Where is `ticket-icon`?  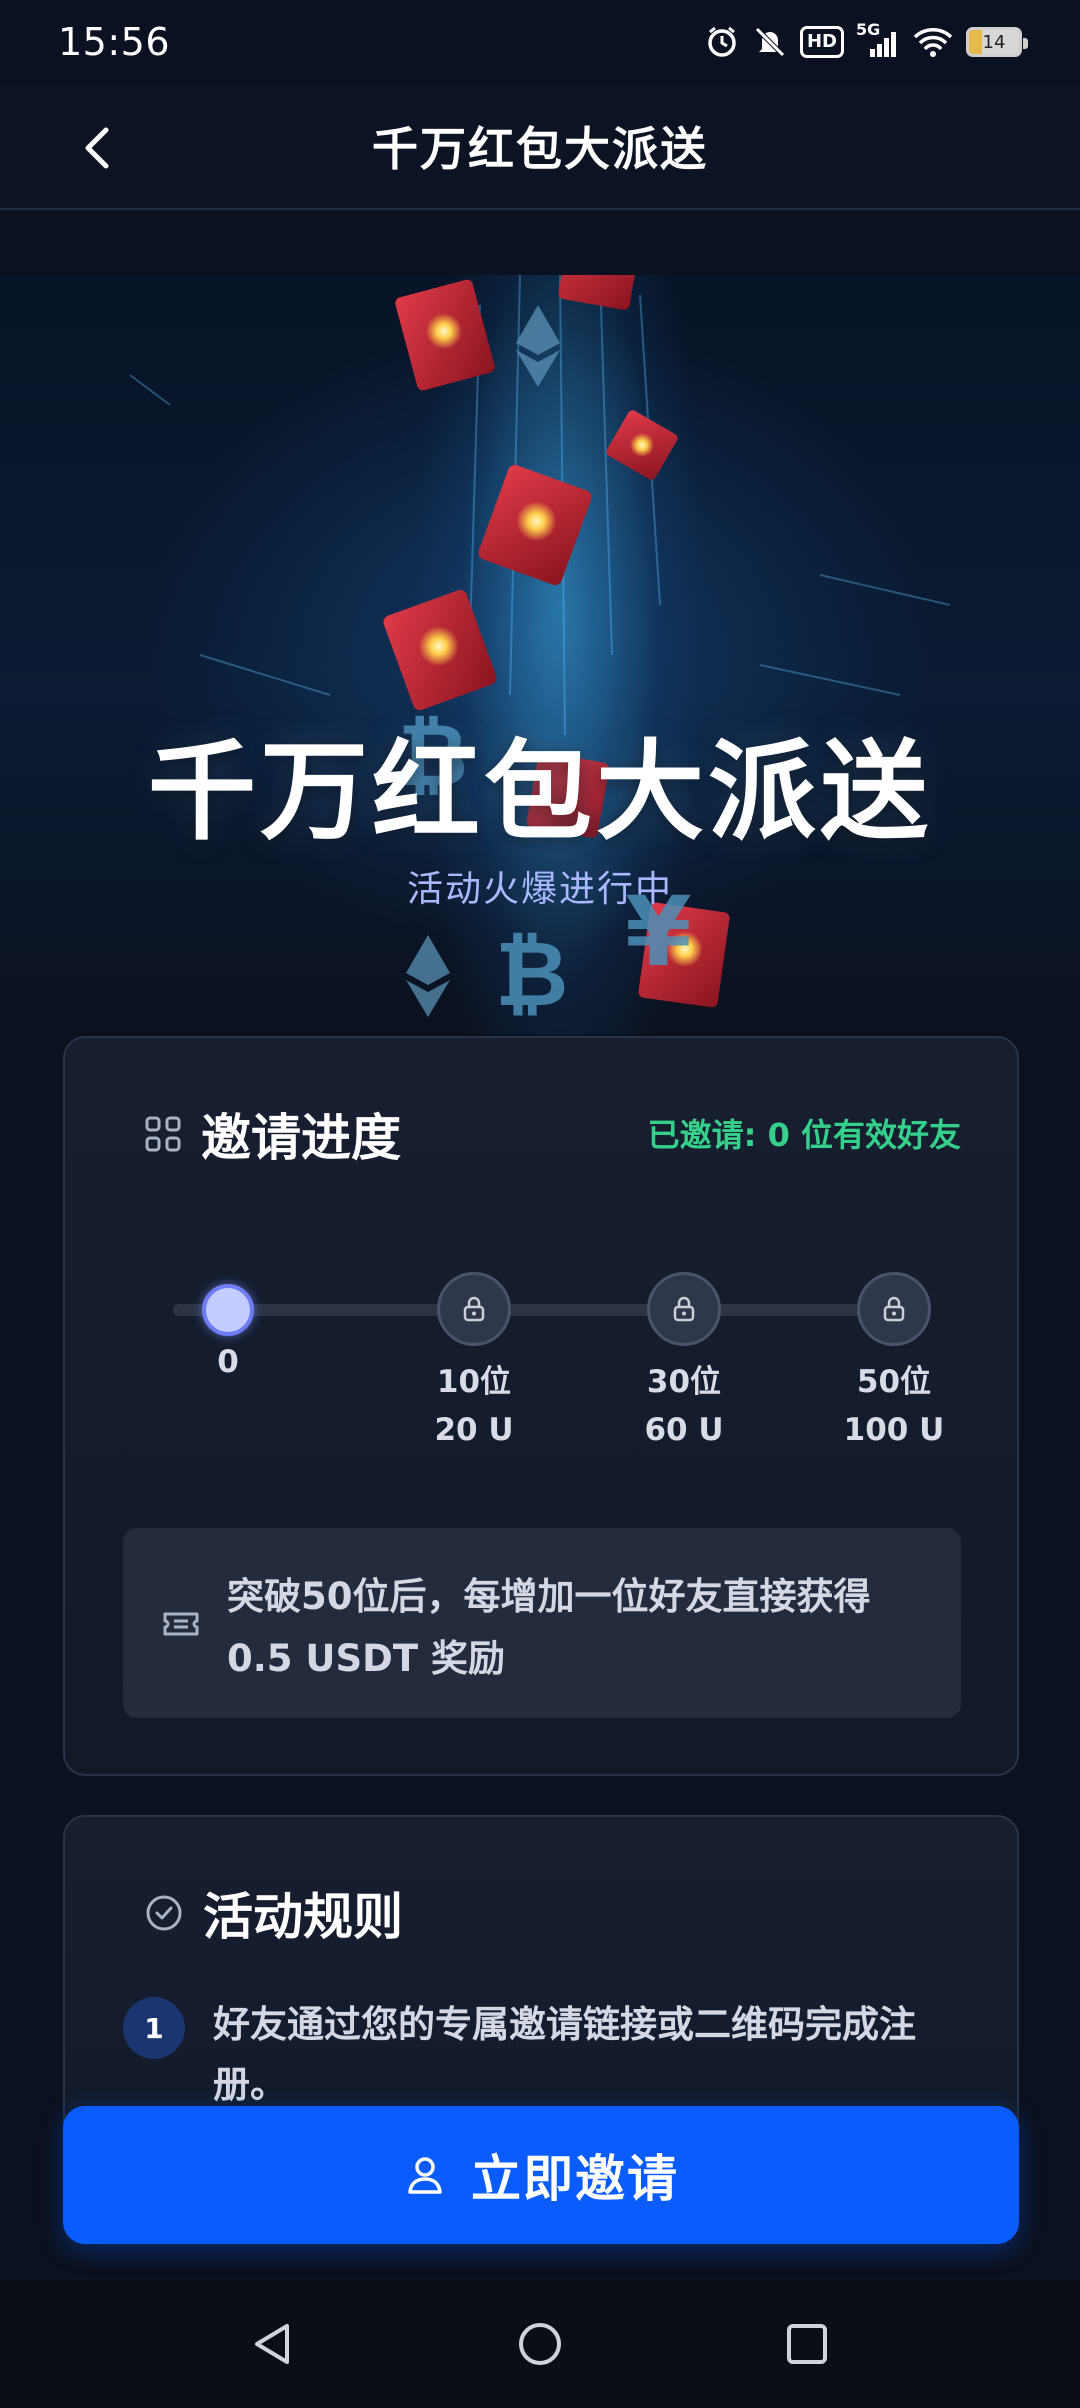
ticket-icon is located at coordinates (181, 1624).